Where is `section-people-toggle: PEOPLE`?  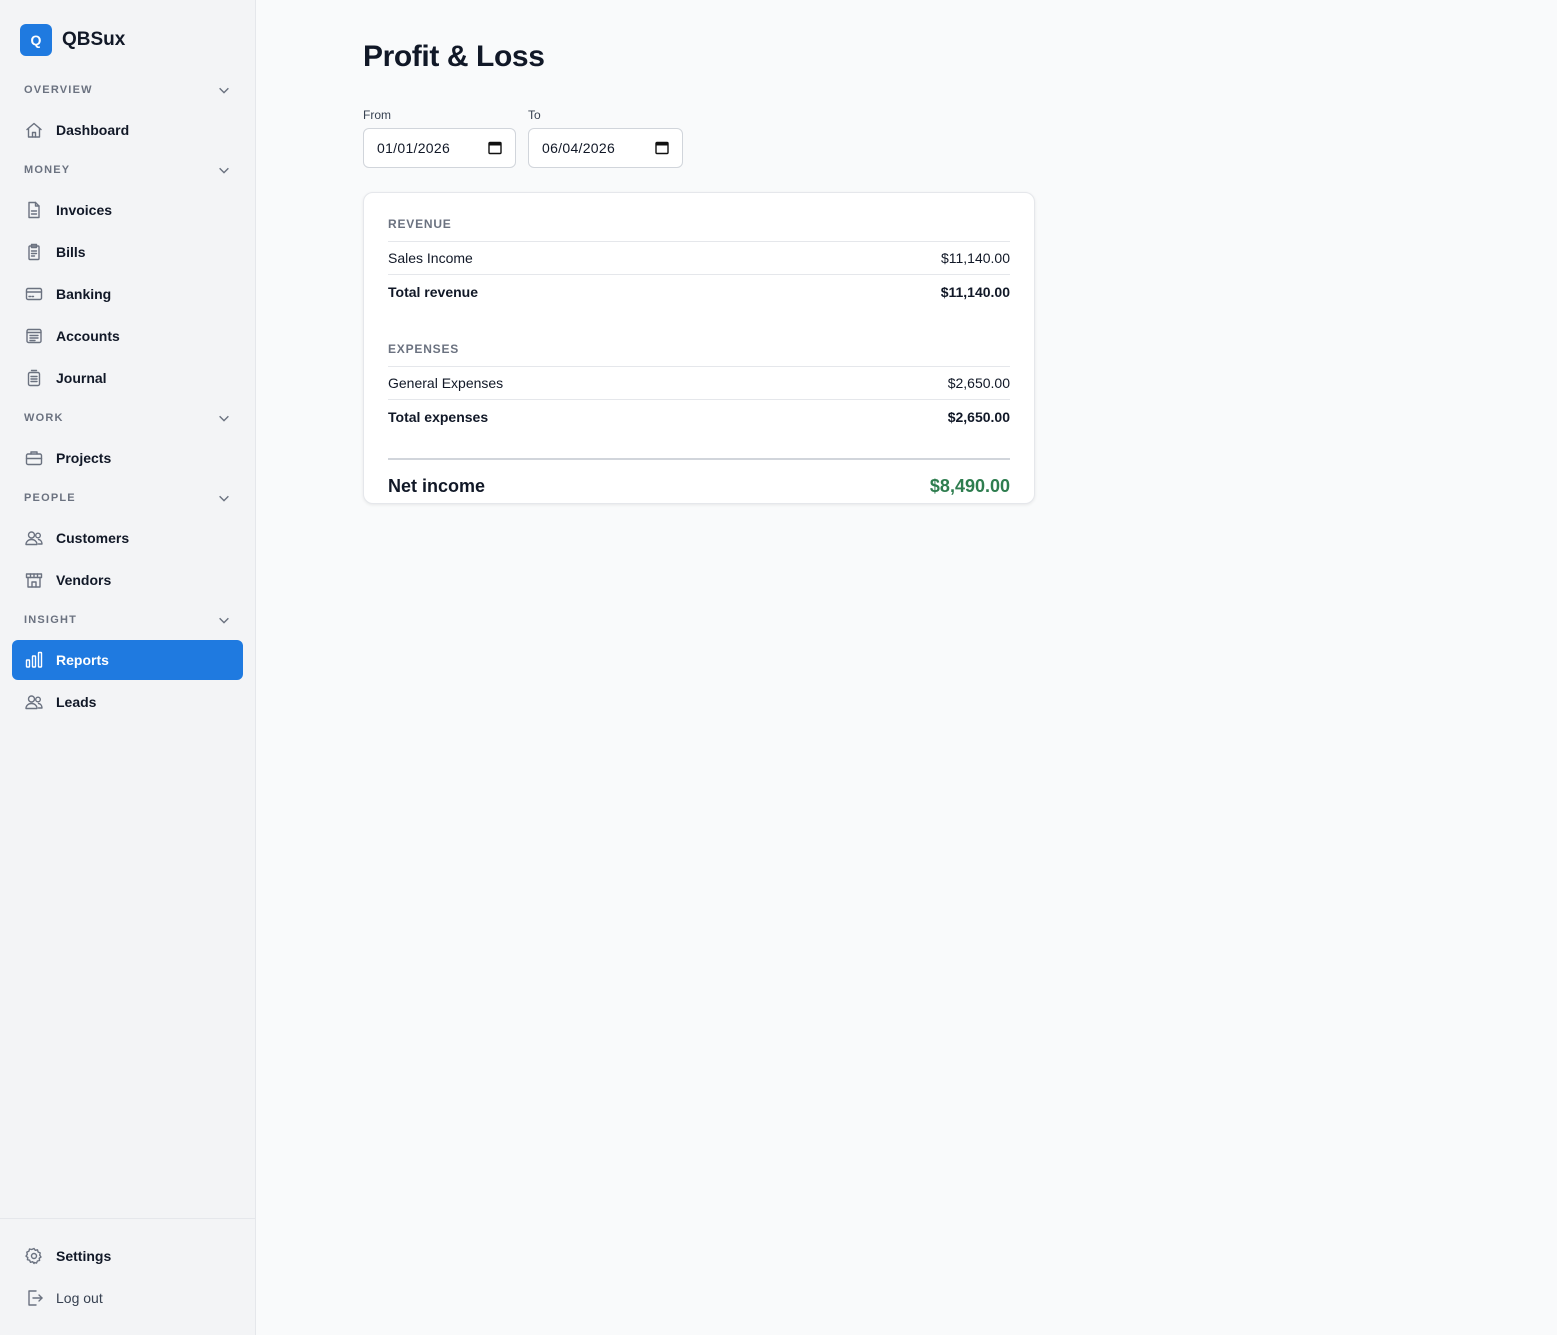 section-people-toggle: PEOPLE is located at coordinates (127, 498).